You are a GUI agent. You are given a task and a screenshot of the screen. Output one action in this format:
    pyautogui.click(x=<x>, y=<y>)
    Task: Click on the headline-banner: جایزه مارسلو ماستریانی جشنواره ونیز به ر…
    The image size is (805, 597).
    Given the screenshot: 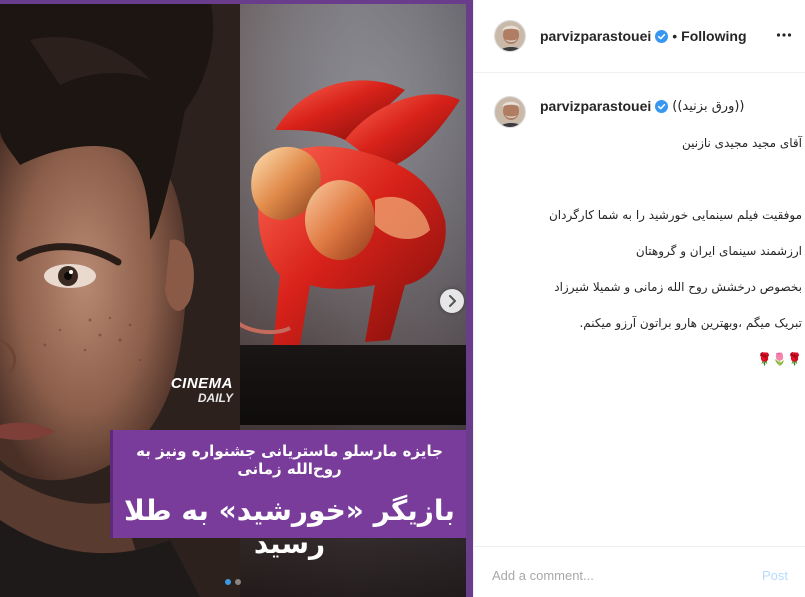 What is the action you would take?
    pyautogui.click(x=288, y=495)
    